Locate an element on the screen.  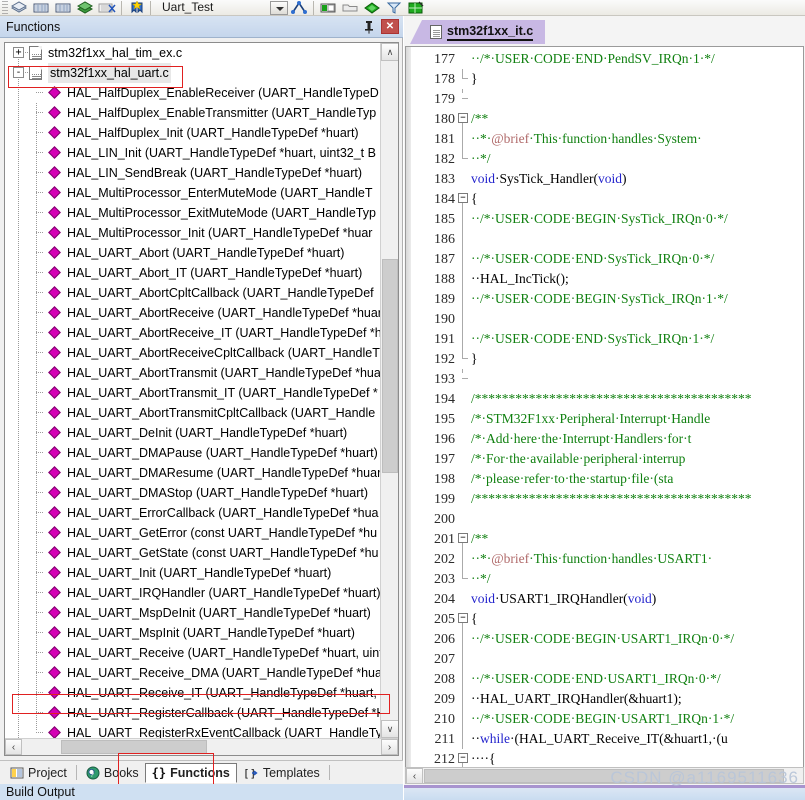
funnel-icon is located at coordinates (394, 7).